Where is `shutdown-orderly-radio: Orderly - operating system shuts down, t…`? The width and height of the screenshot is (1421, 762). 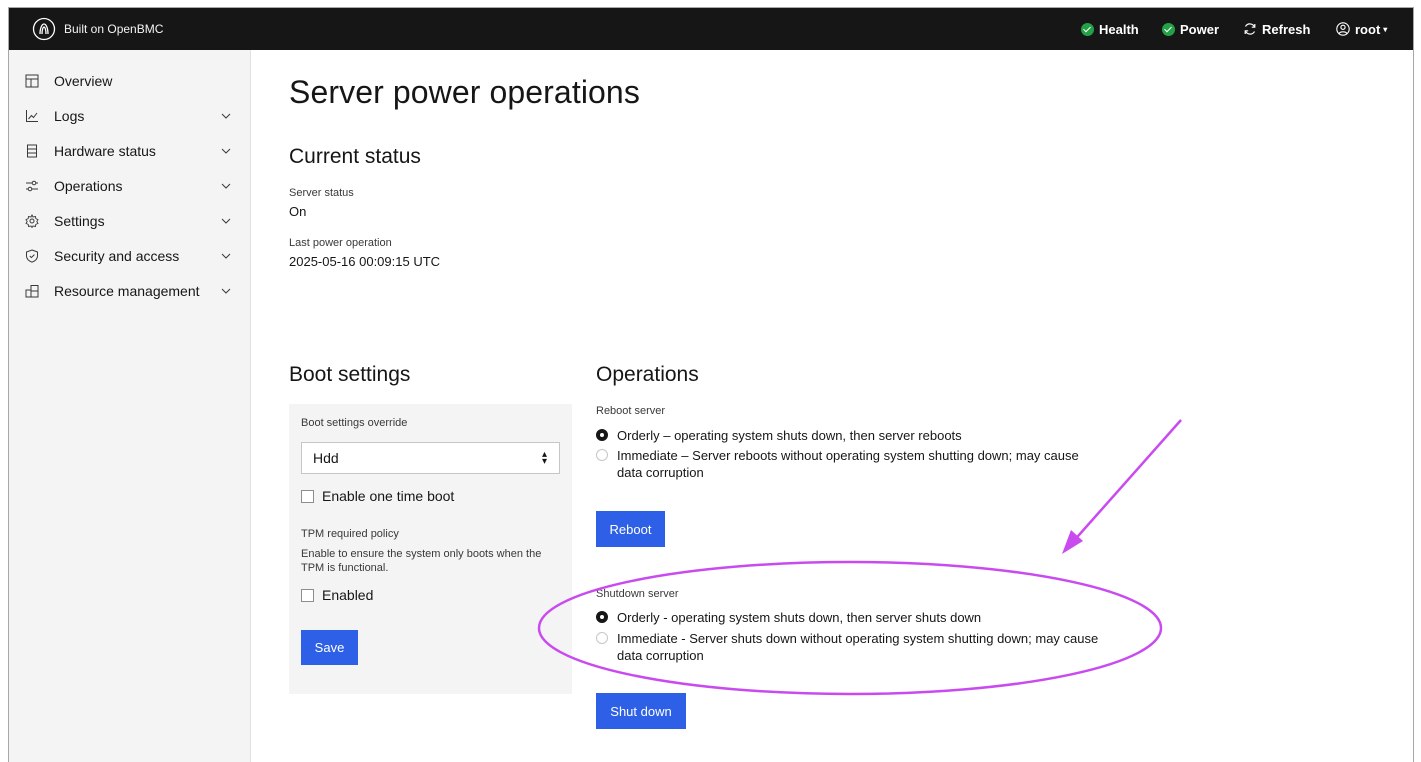
shutdown-orderly-radio: Orderly - operating system shuts down, t… is located at coordinates (851, 617).